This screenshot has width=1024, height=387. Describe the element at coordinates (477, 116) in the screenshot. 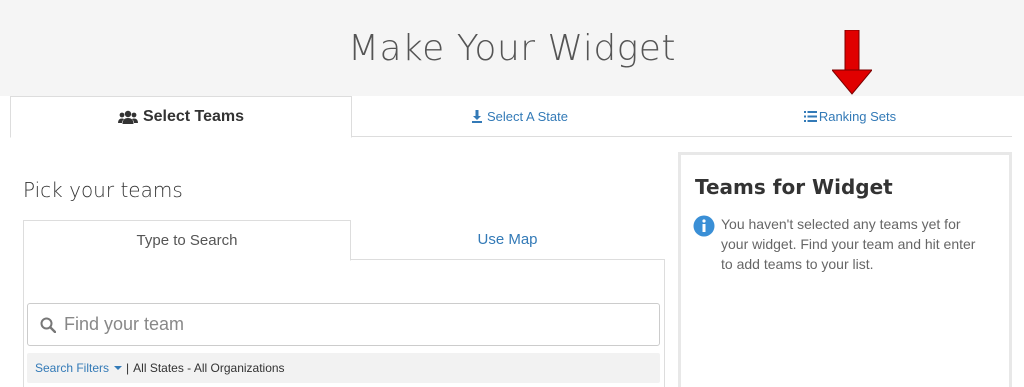

I see `map-pin-icon` at that location.